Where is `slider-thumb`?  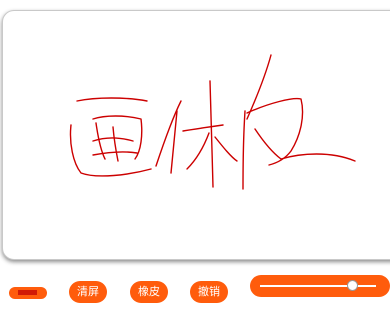
slider-thumb is located at coordinates (353, 285).